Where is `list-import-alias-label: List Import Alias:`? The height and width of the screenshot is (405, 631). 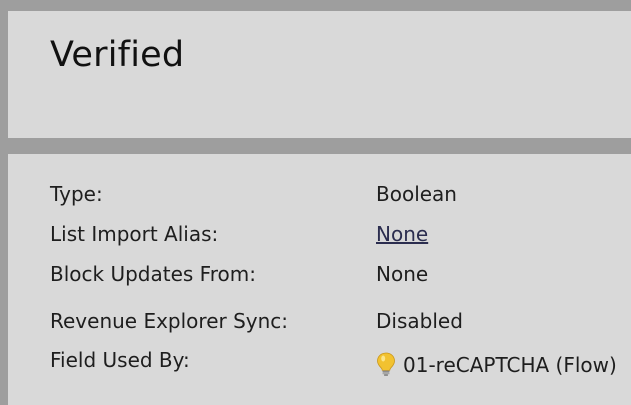
list-import-alias-label: List Import Alias: is located at coordinates (134, 234).